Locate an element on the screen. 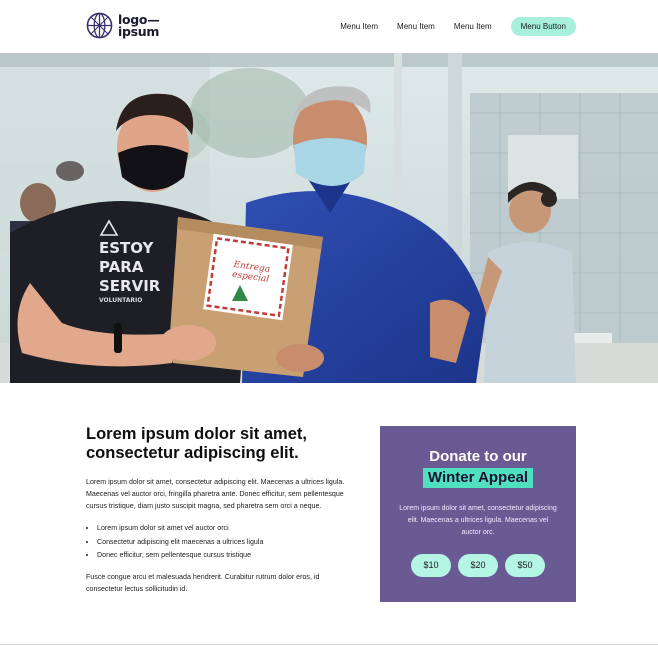 The height and width of the screenshot is (645, 658). nav-item-3: Menu Item is located at coordinates (473, 26).